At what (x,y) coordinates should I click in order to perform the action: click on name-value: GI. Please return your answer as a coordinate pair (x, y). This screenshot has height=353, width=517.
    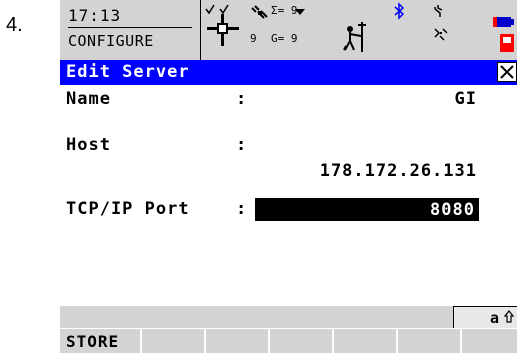
    Looking at the image, I should click on (466, 99).